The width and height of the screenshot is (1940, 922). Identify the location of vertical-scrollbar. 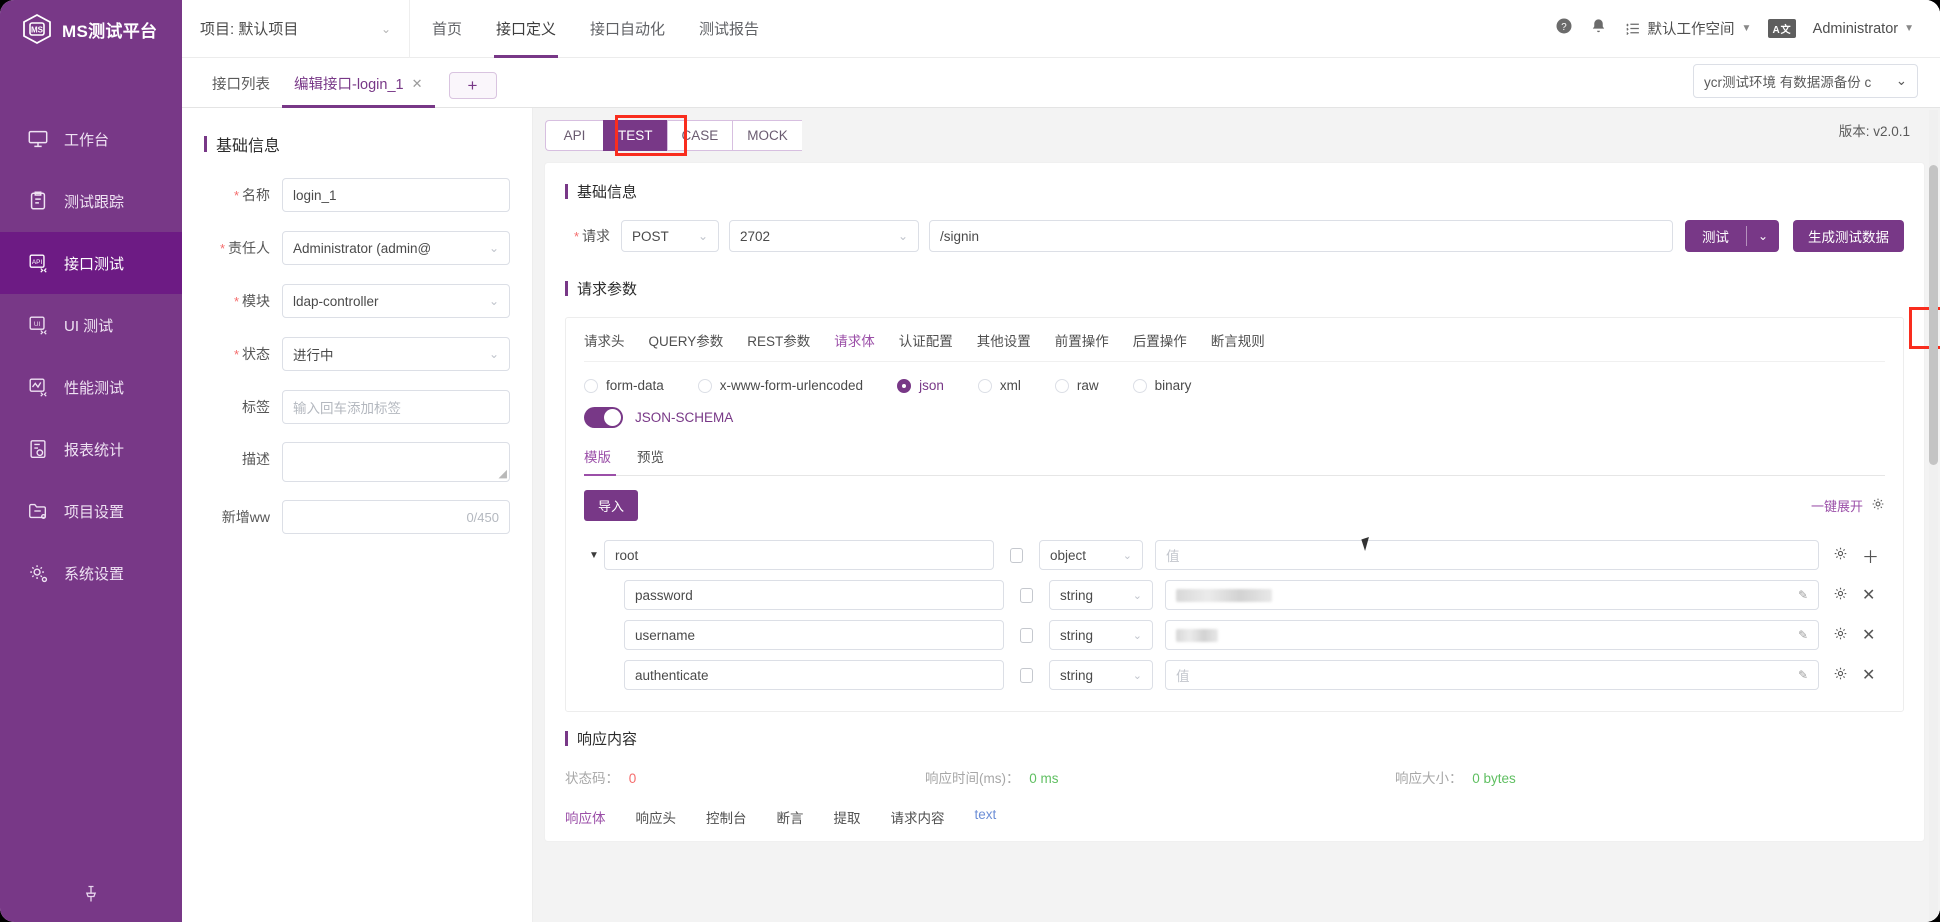
(1933, 515).